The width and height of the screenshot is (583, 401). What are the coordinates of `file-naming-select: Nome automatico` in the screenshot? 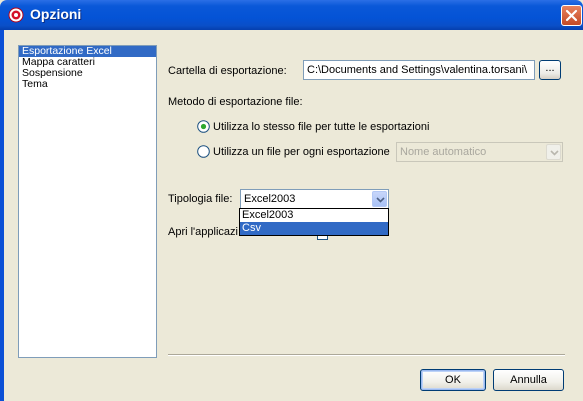 It's located at (479, 152).